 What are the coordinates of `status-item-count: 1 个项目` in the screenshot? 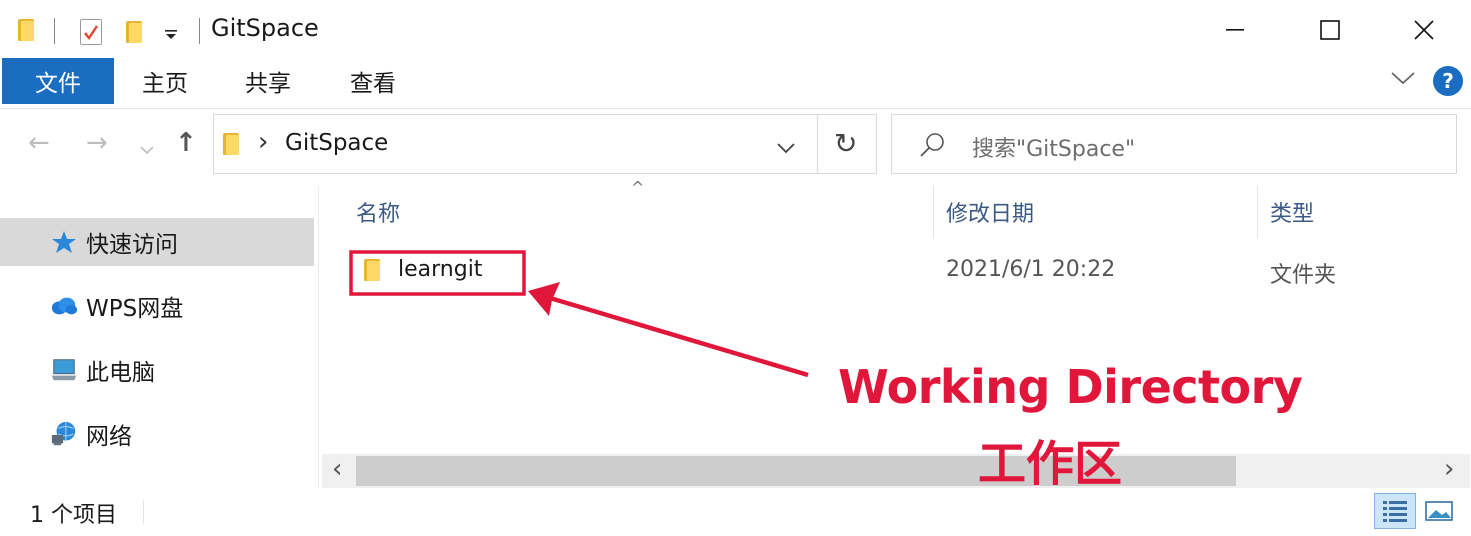 It's located at (73, 515).